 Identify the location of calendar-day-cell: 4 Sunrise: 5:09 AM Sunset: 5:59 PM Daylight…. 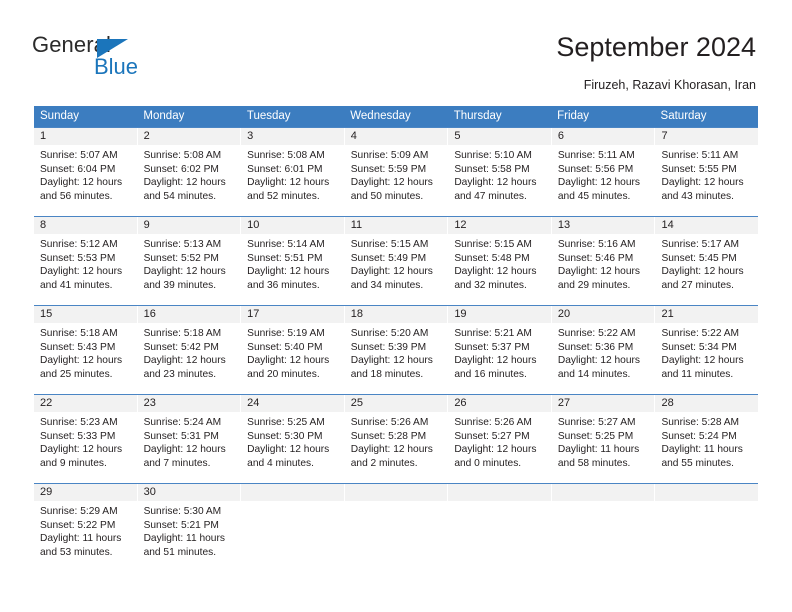
(396, 172).